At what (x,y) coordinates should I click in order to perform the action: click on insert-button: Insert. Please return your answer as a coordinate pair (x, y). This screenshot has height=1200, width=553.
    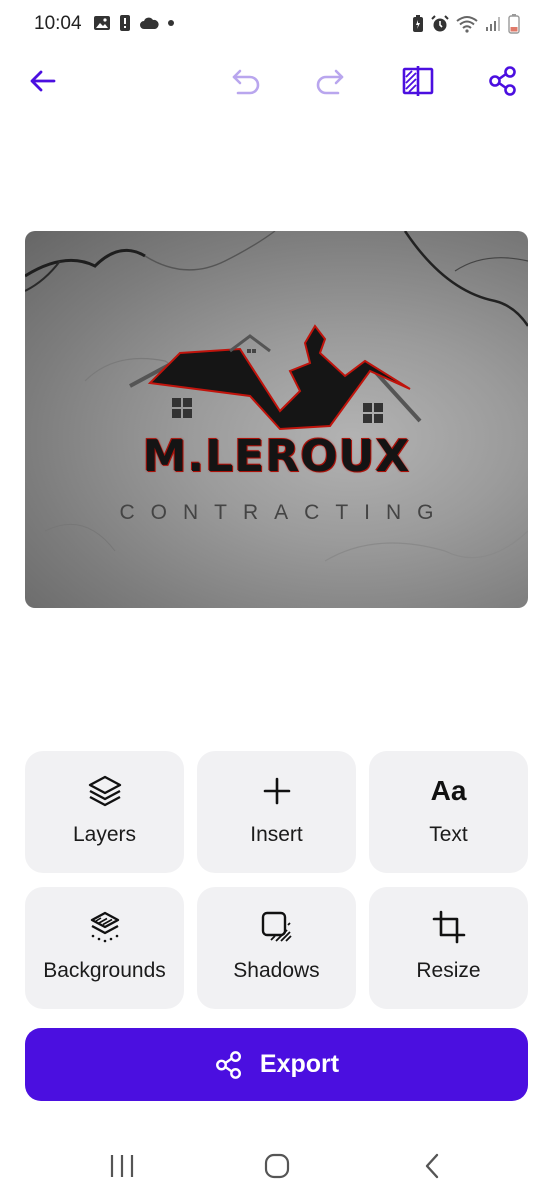
    Looking at the image, I should click on (276, 812).